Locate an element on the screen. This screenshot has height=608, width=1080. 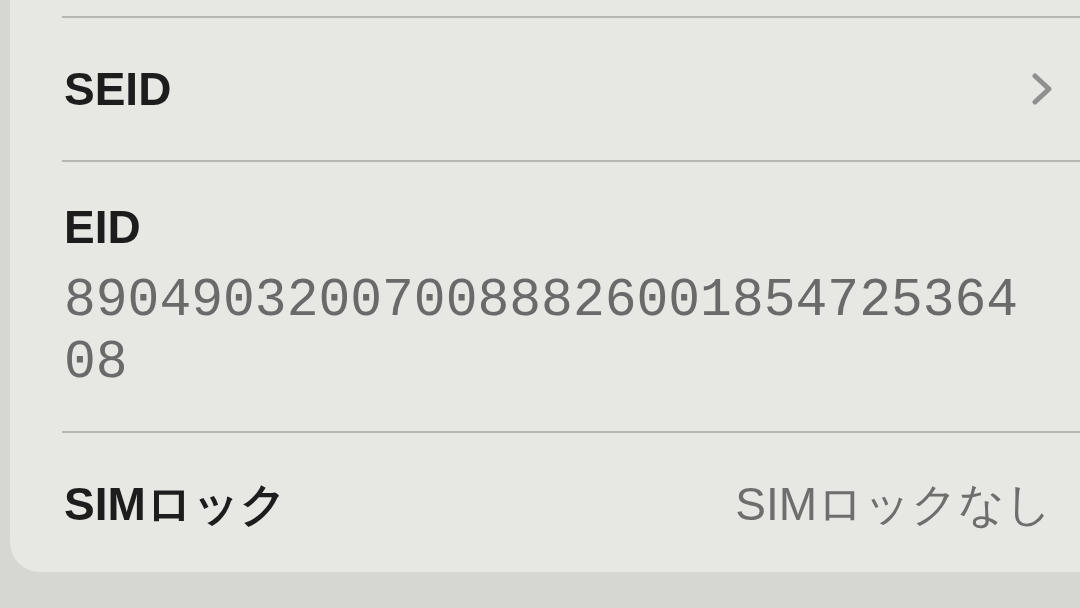
chevron-right-icon is located at coordinates (1042, 89).